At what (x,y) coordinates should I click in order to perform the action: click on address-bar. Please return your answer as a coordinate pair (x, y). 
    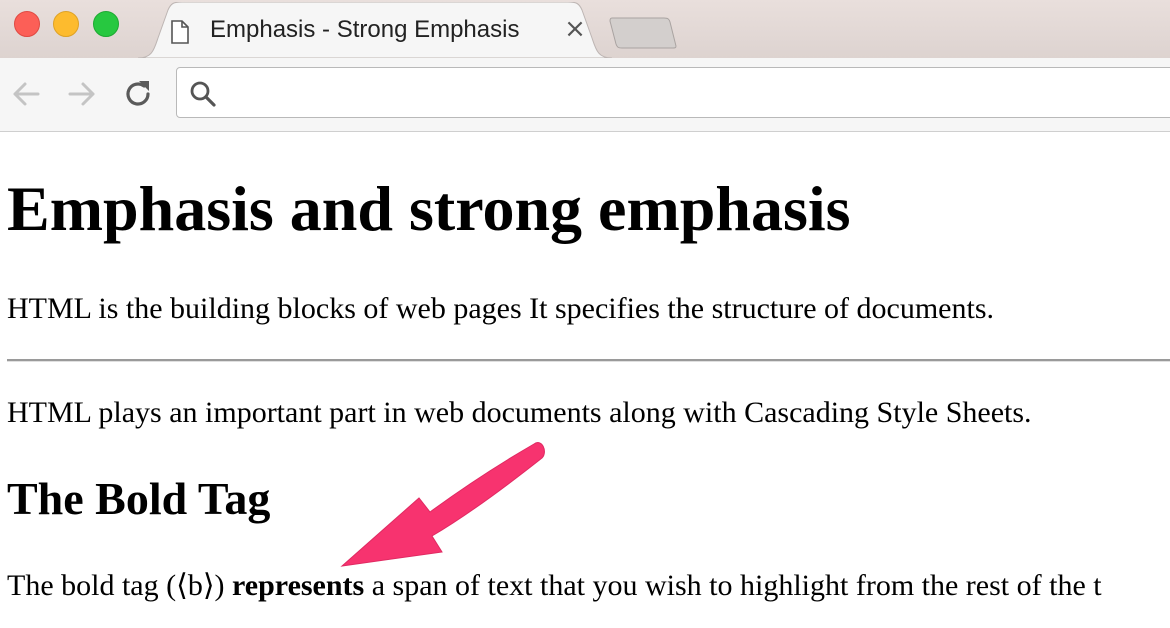
    Looking at the image, I should click on (673, 92).